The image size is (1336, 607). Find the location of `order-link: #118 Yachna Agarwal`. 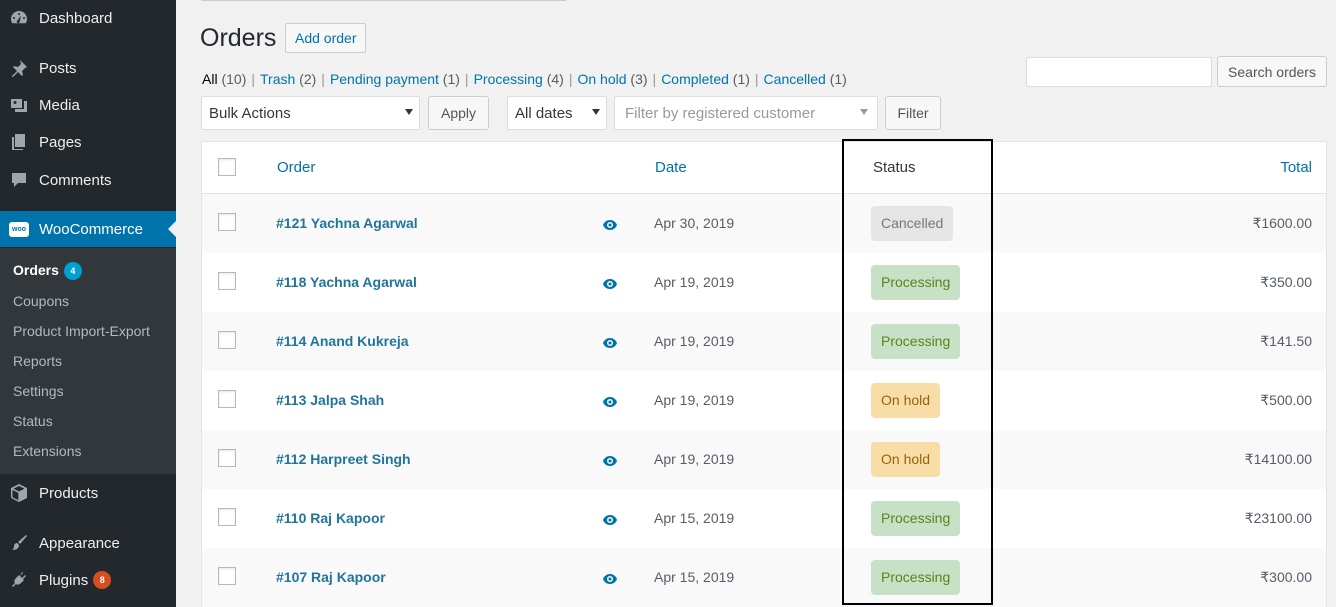

order-link: #118 Yachna Agarwal is located at coordinates (346, 282).